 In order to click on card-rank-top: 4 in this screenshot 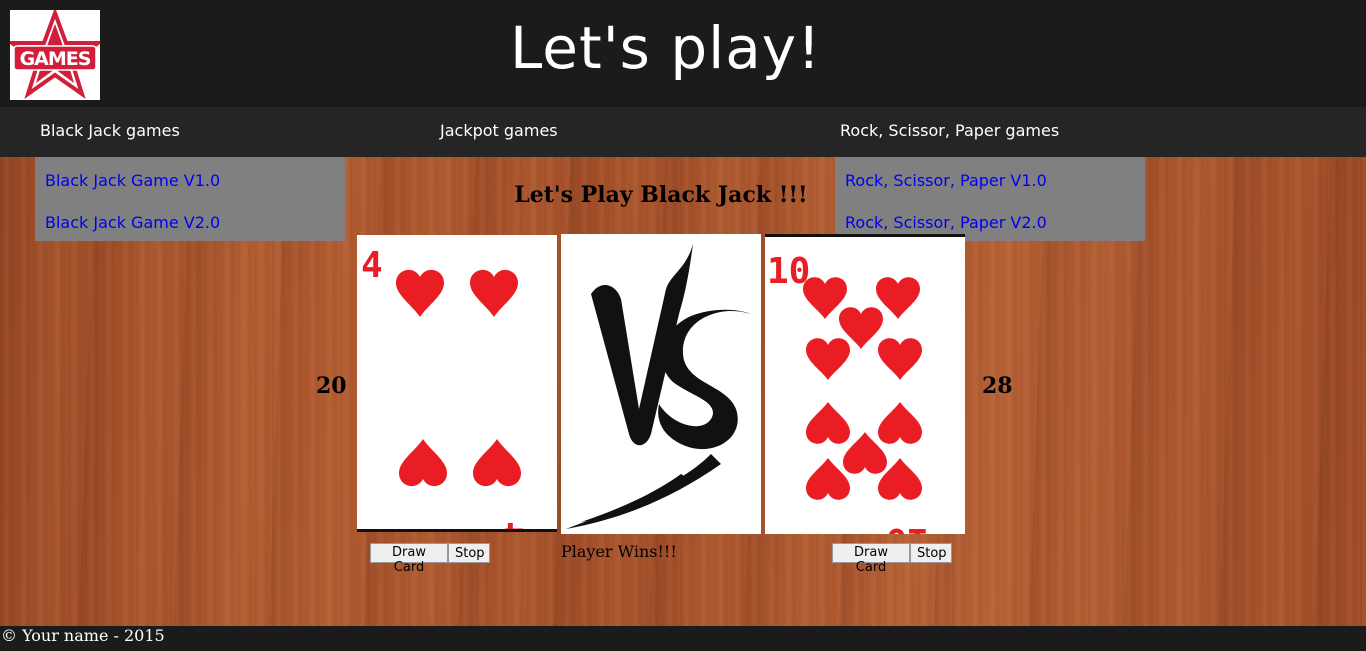, I will do `click(372, 265)`.